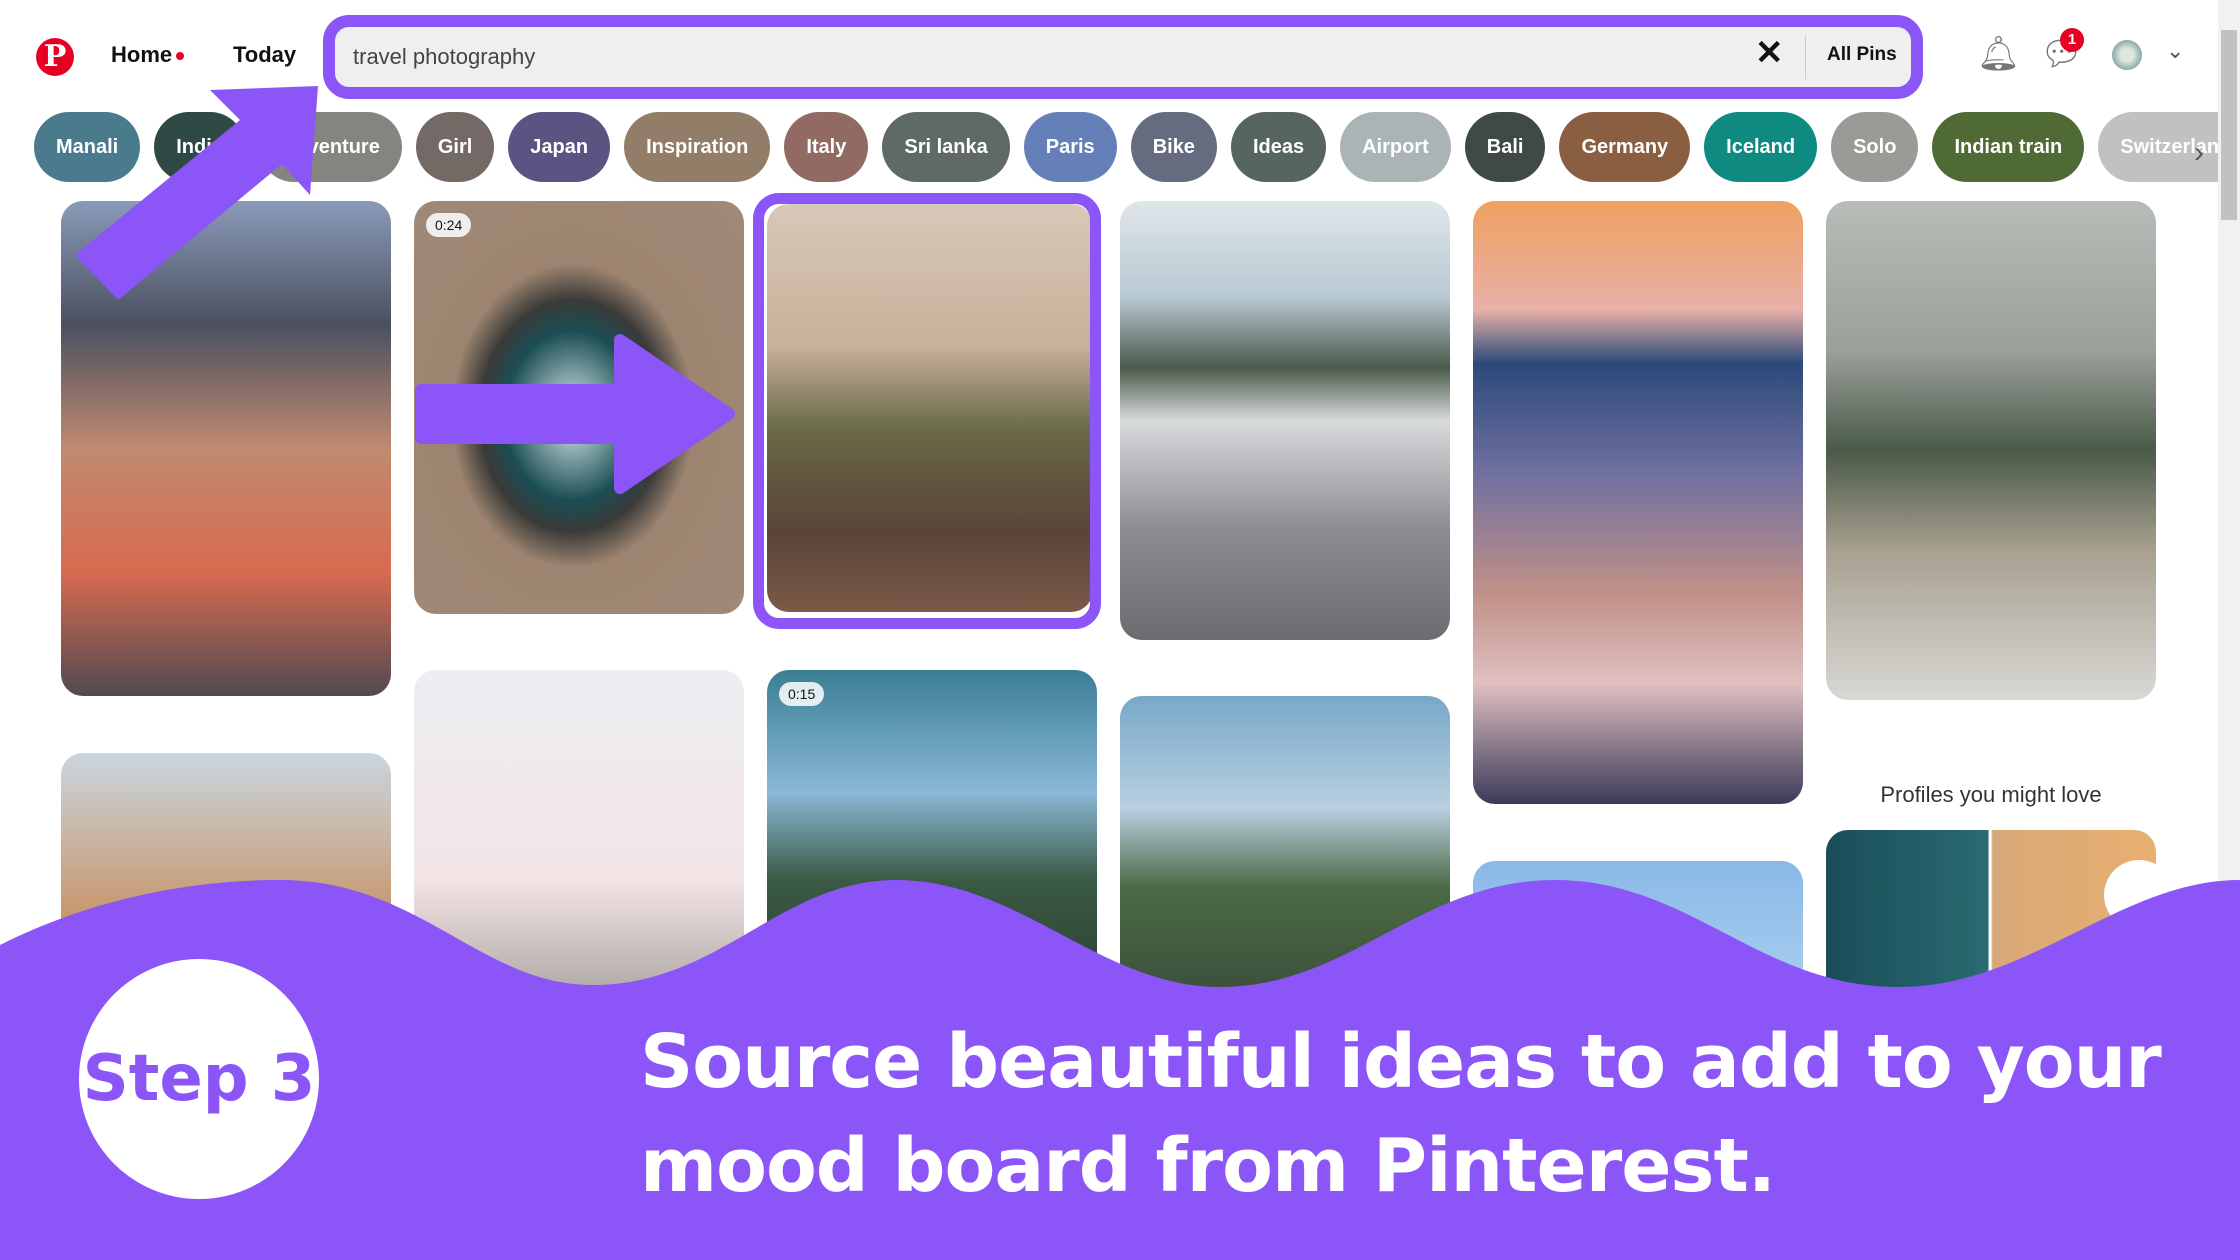 This screenshot has height=1260, width=2240. Describe the element at coordinates (575, 414) in the screenshot. I see `arrow-right` at that location.